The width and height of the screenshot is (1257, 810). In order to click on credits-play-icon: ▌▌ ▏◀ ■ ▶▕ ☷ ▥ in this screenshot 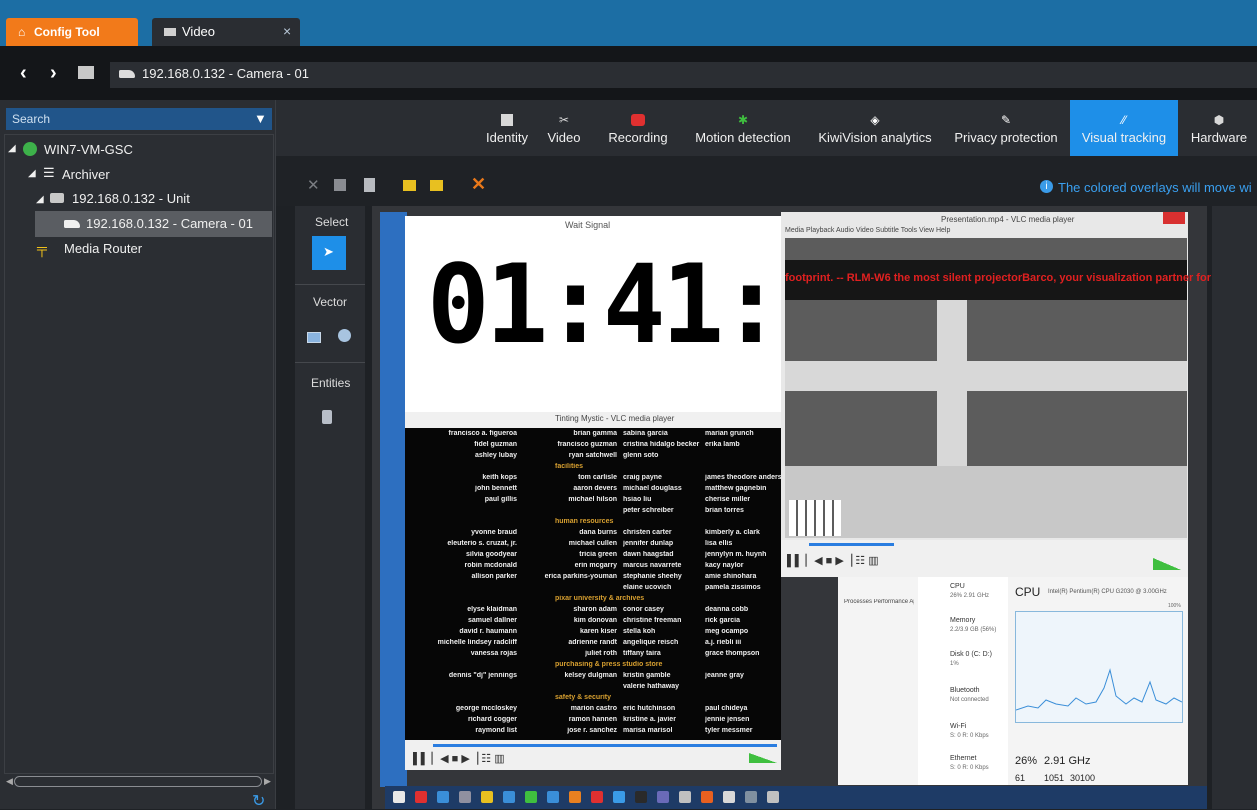, I will do `click(459, 758)`.